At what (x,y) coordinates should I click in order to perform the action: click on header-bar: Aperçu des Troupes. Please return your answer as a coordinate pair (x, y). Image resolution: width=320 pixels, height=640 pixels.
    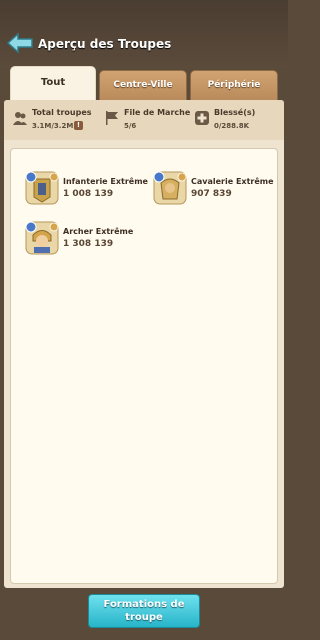
    Looking at the image, I should click on (144, 34).